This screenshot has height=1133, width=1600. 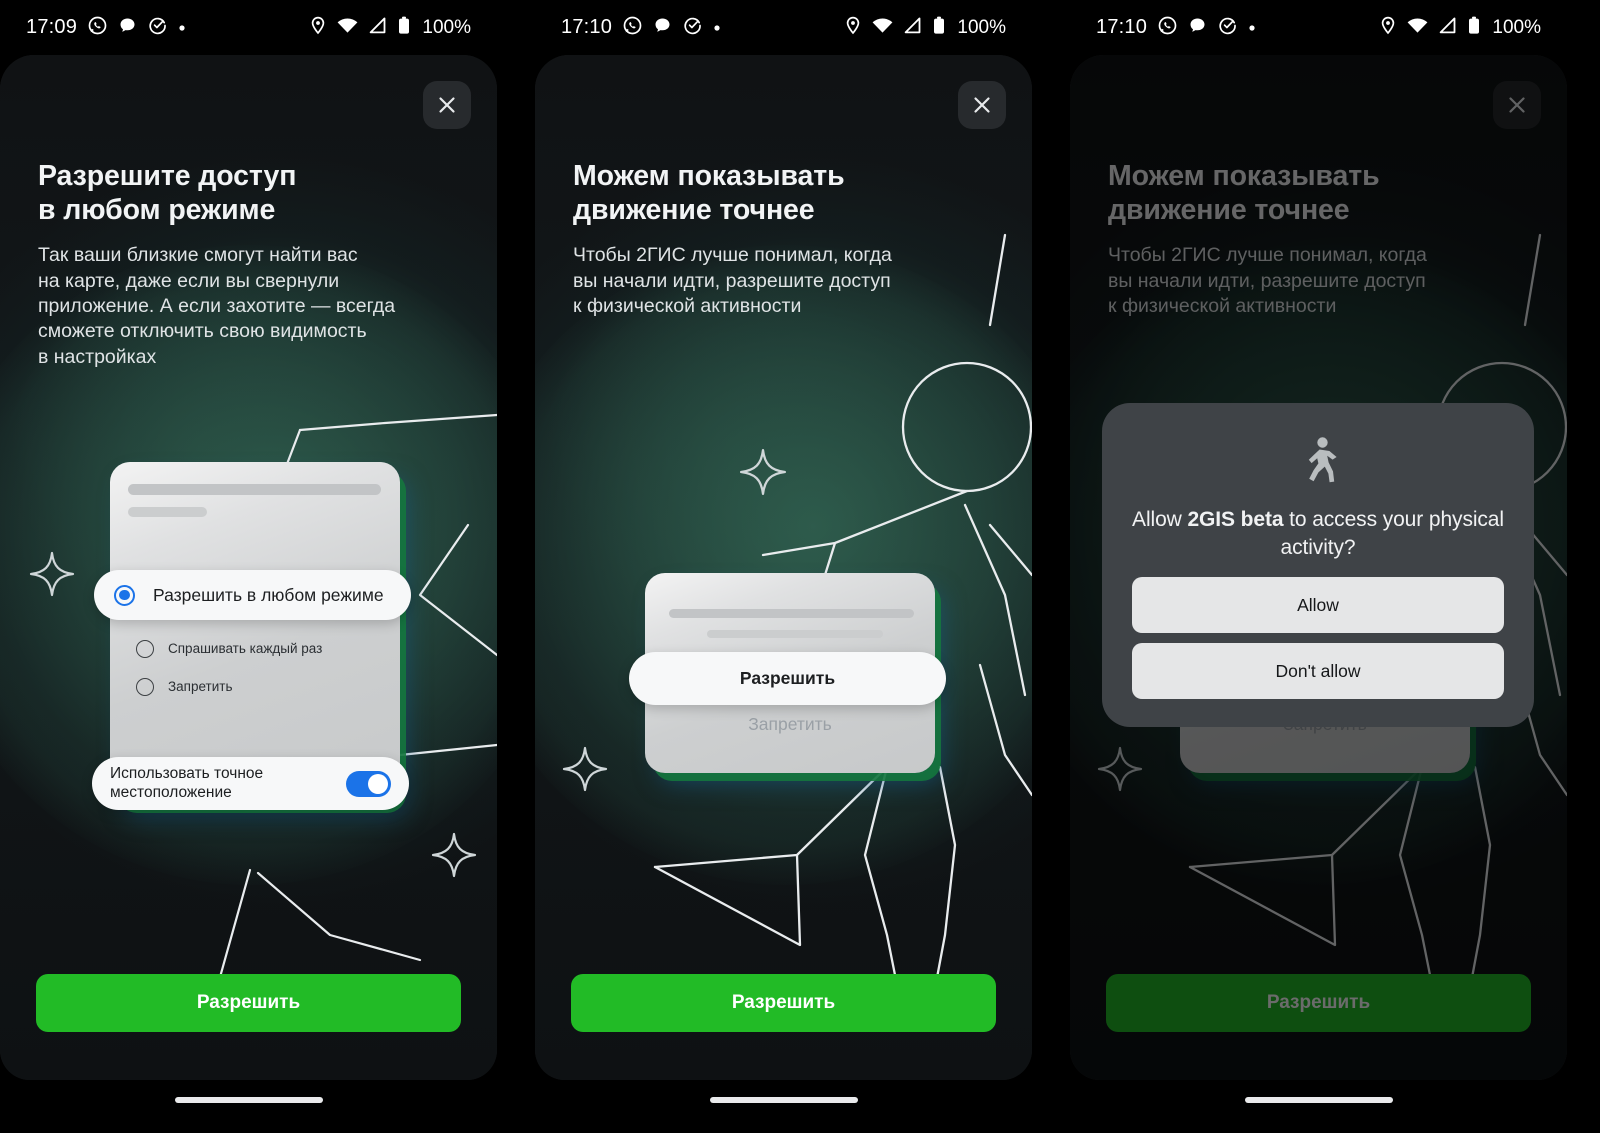 I want to click on mock-option-label: Запретить, so click(x=200, y=686).